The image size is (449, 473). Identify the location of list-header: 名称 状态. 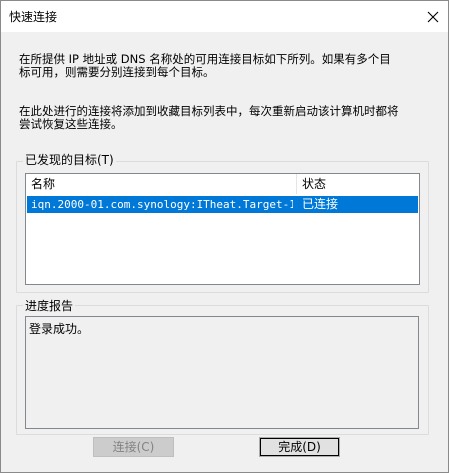
(222, 184).